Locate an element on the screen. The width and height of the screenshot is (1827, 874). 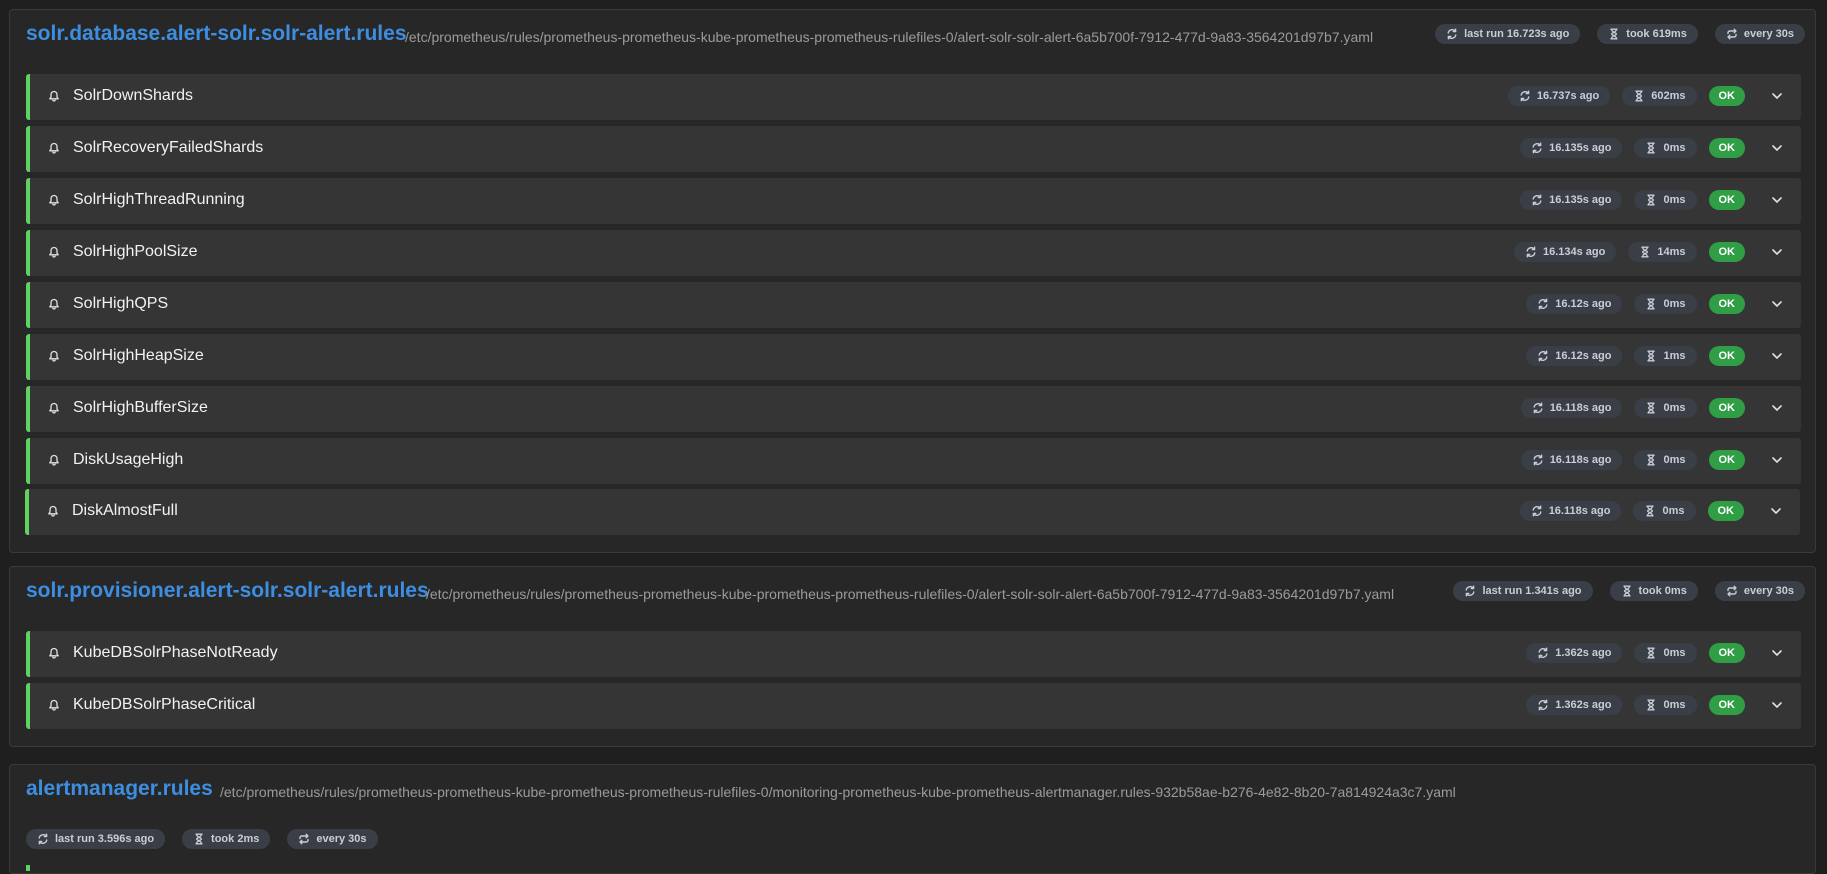
took-badge: took 619ms is located at coordinates (1647, 34).